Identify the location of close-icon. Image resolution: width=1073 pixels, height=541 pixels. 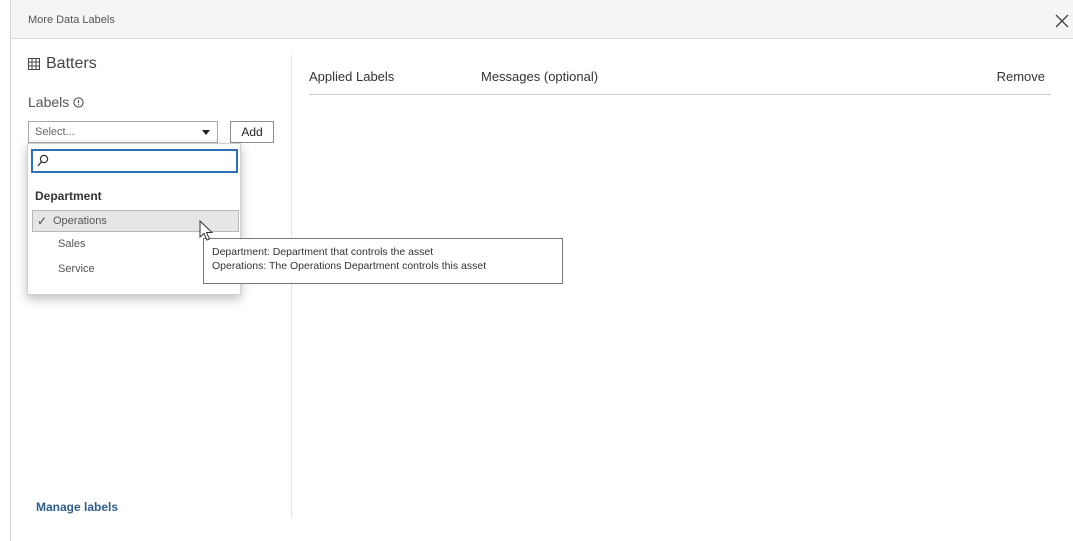
(1062, 21).